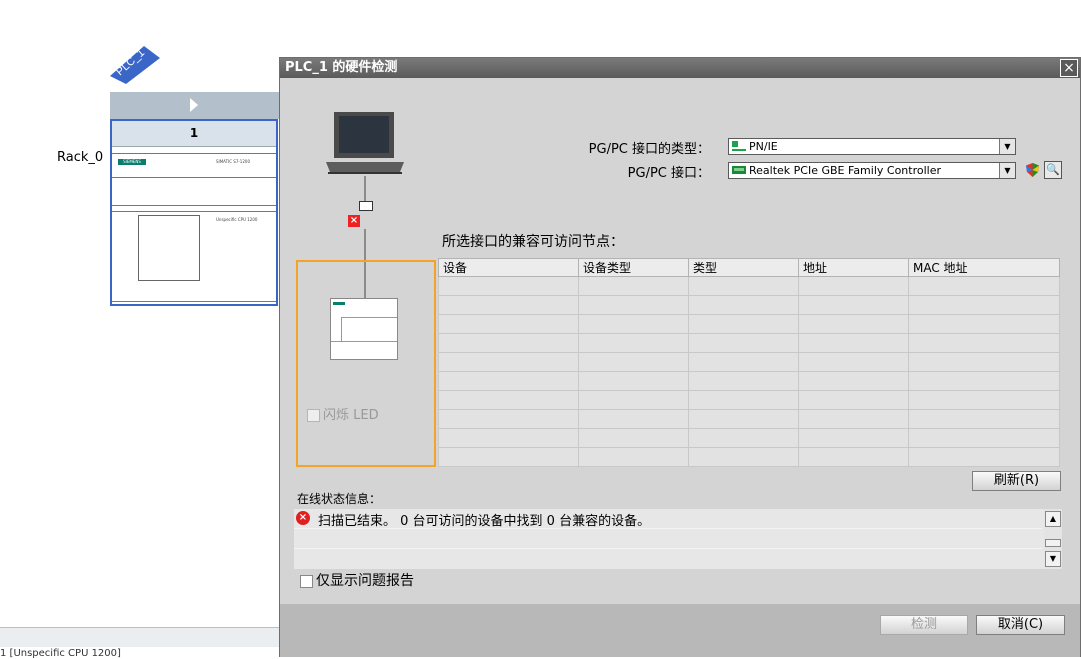  I want to click on pgpc-interface-select: Realtek PCIe GBE Family Controller ▼, so click(872, 170).